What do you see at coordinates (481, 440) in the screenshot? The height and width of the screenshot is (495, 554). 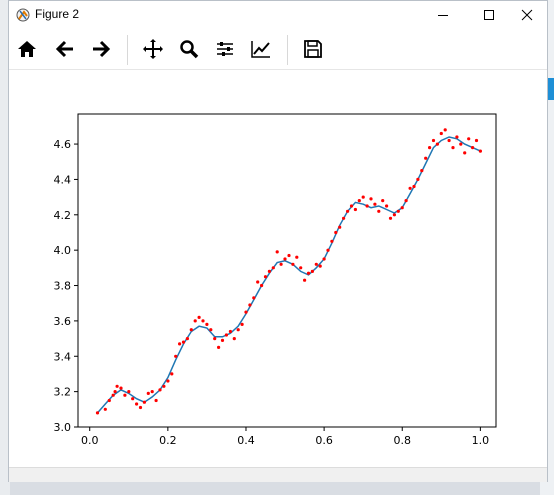 I see `x-tick-label: 1.0` at bounding box center [481, 440].